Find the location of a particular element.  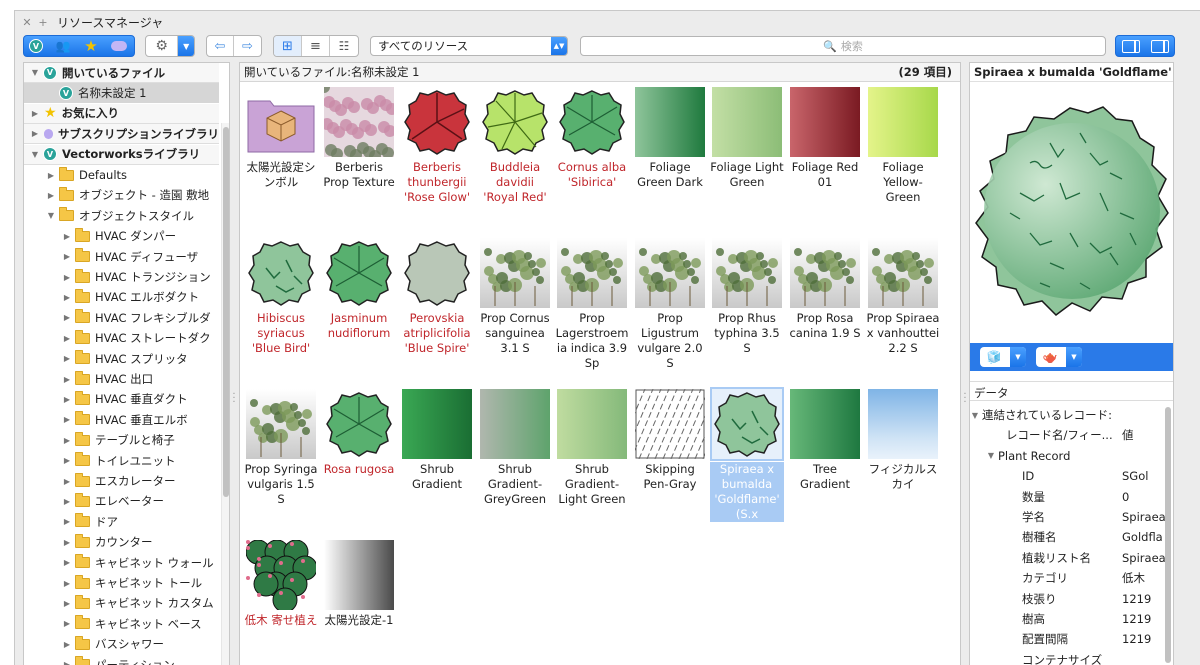

resource-item: Berberis thunbergii 'Rose Glow' is located at coordinates (437, 146).